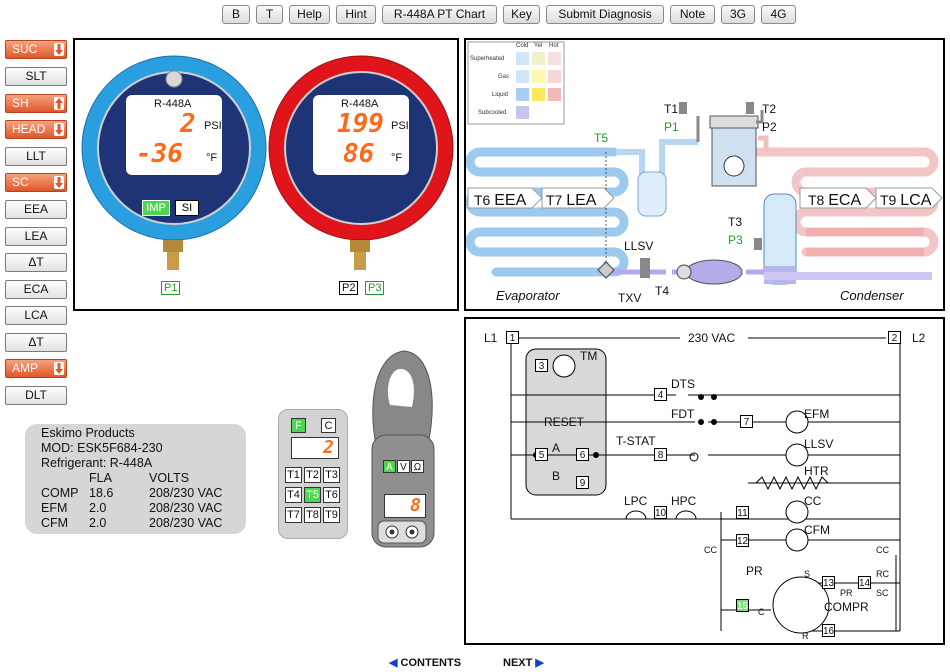 This screenshot has height=672, width=950. Describe the element at coordinates (541, 454) in the screenshot. I see `terminal-5: 5` at that location.